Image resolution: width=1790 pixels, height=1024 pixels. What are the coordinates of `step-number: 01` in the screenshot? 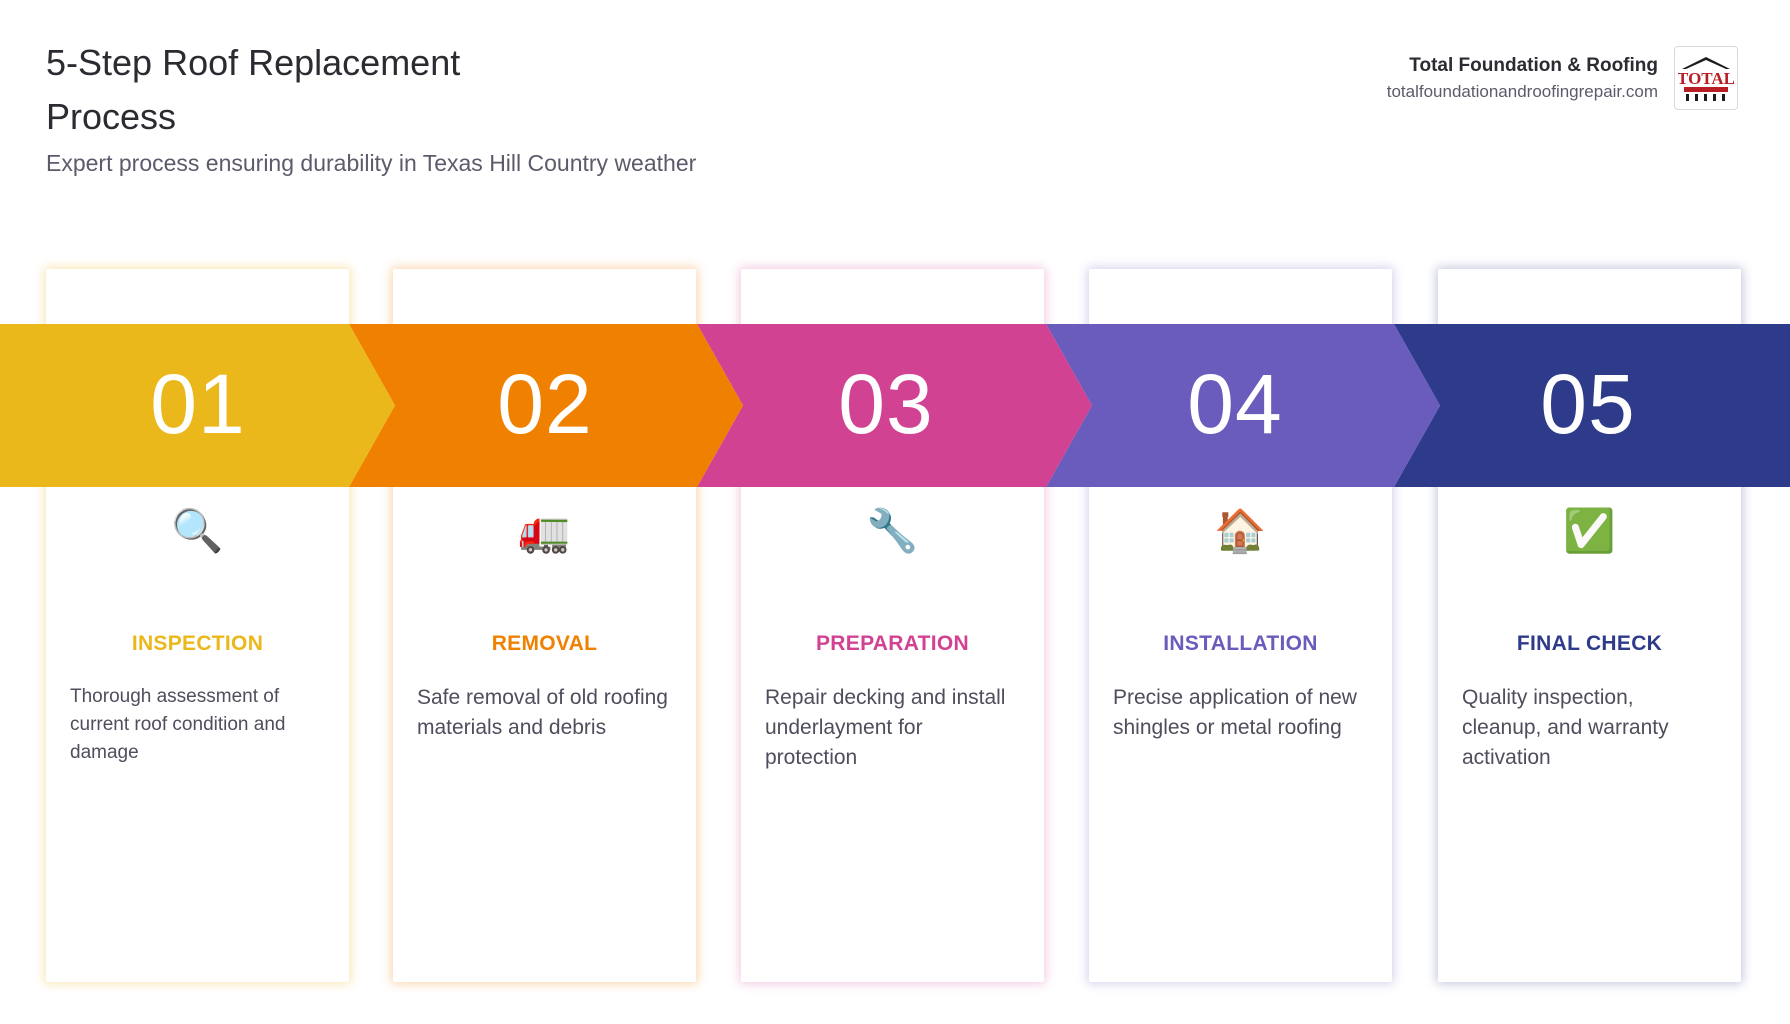 It's located at (198, 404).